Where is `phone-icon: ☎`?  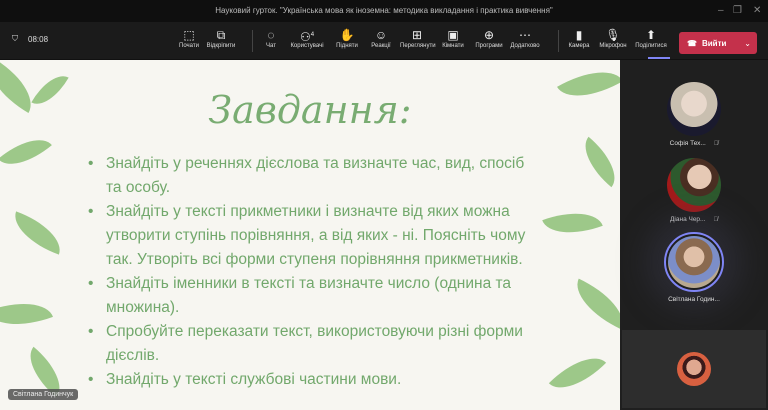
phone-icon: ☎ is located at coordinates (692, 43).